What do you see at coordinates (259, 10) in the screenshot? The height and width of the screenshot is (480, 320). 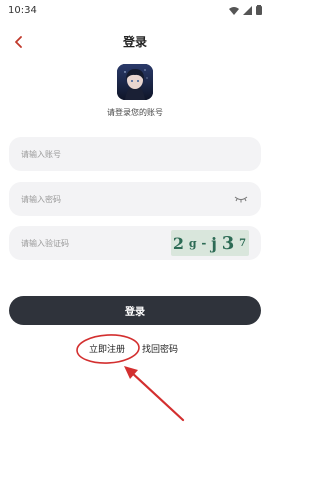 I see `battery-icon` at bounding box center [259, 10].